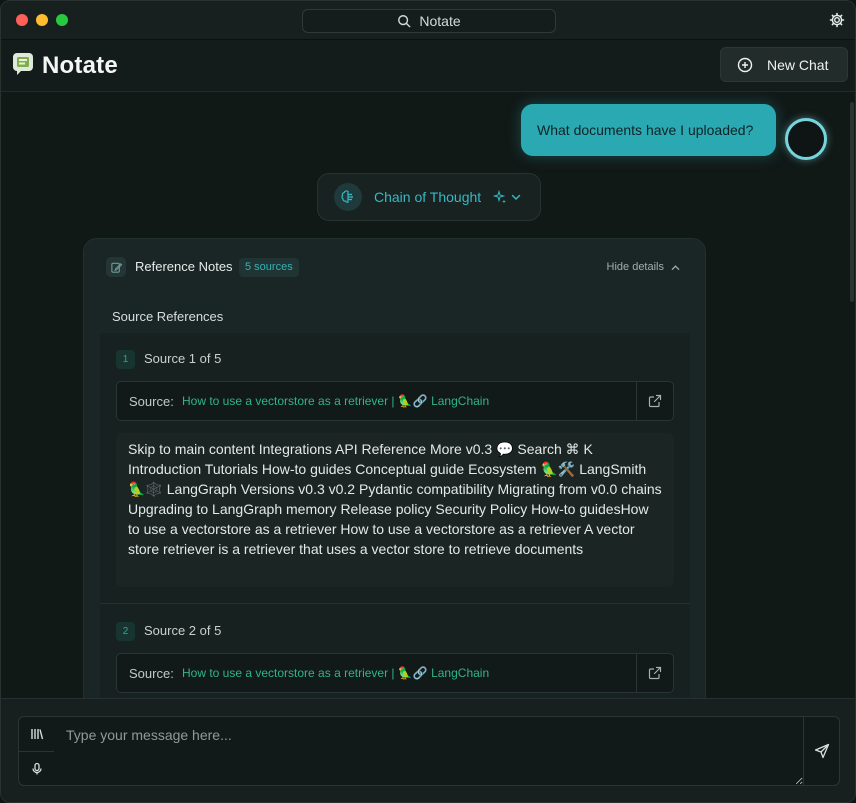 Image resolution: width=856 pixels, height=803 pixels. I want to click on notate-logo-icon, so click(23, 64).